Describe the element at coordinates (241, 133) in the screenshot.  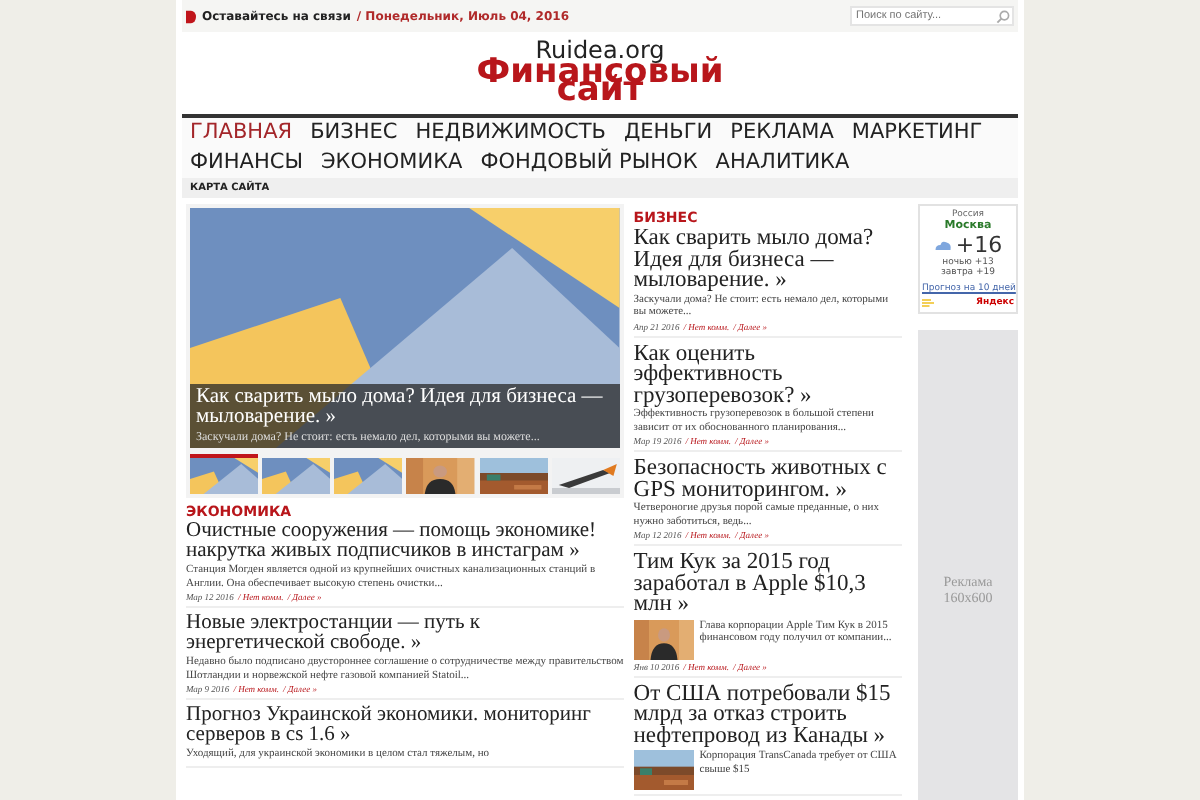
I see `nav-link: ГЛАВНАЯ` at that location.